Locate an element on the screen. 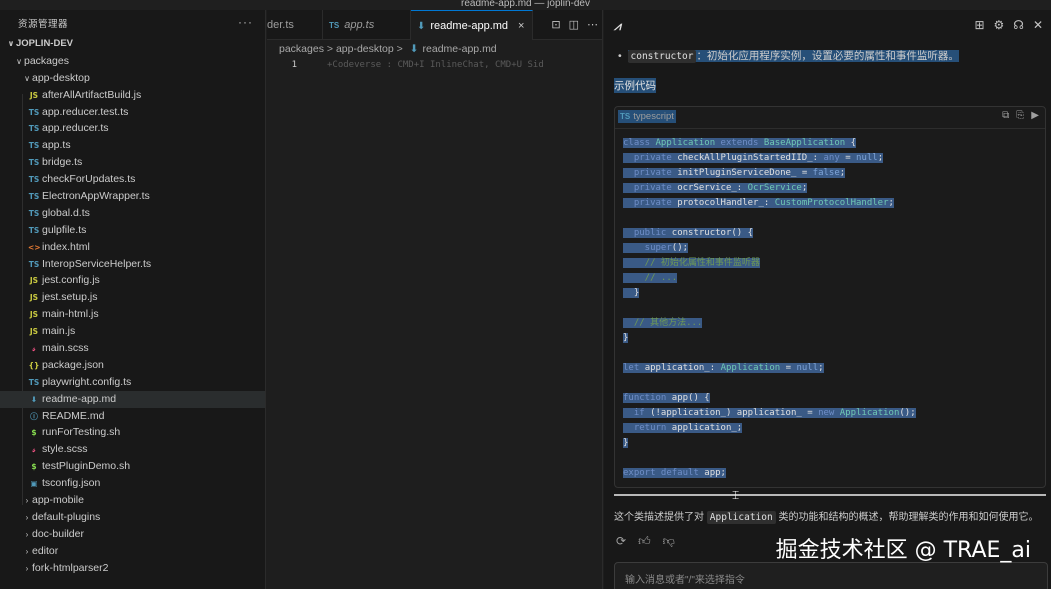 The width and height of the screenshot is (1051, 589). tree-item-label: ElectronAppWrapper.ts is located at coordinates (96, 196).